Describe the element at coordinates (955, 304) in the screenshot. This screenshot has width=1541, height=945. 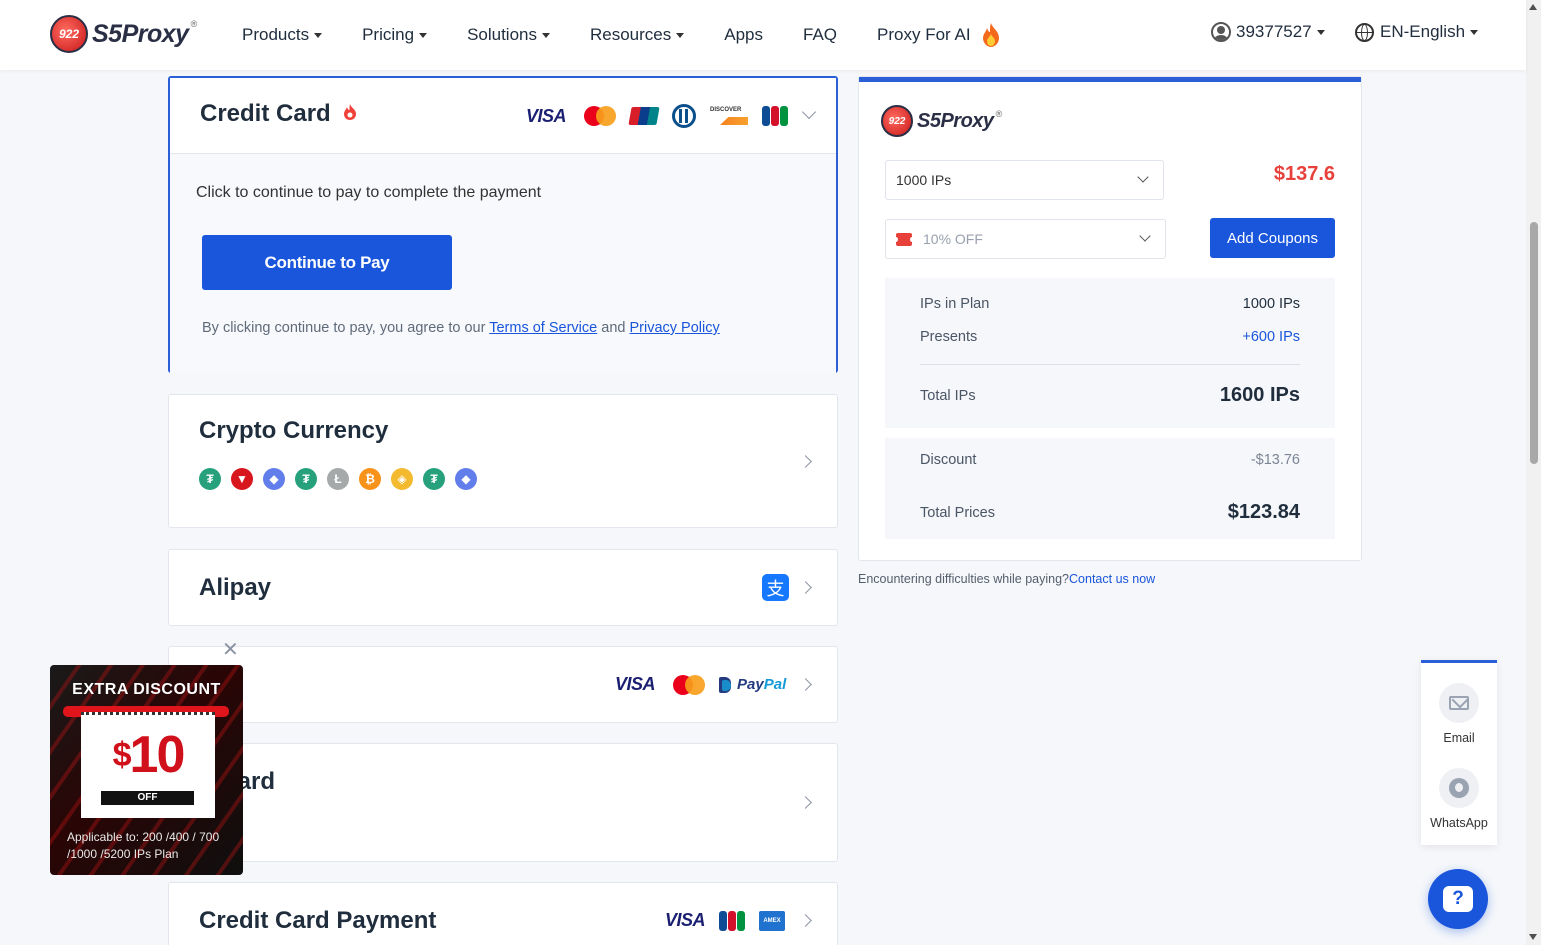
I see `ips-in-plan-label: IPs in Plan` at that location.